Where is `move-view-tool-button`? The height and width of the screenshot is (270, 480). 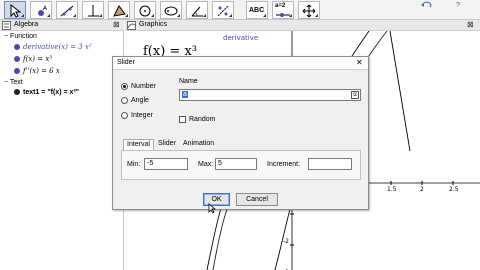
move-view-tool-button is located at coordinates (309, 10).